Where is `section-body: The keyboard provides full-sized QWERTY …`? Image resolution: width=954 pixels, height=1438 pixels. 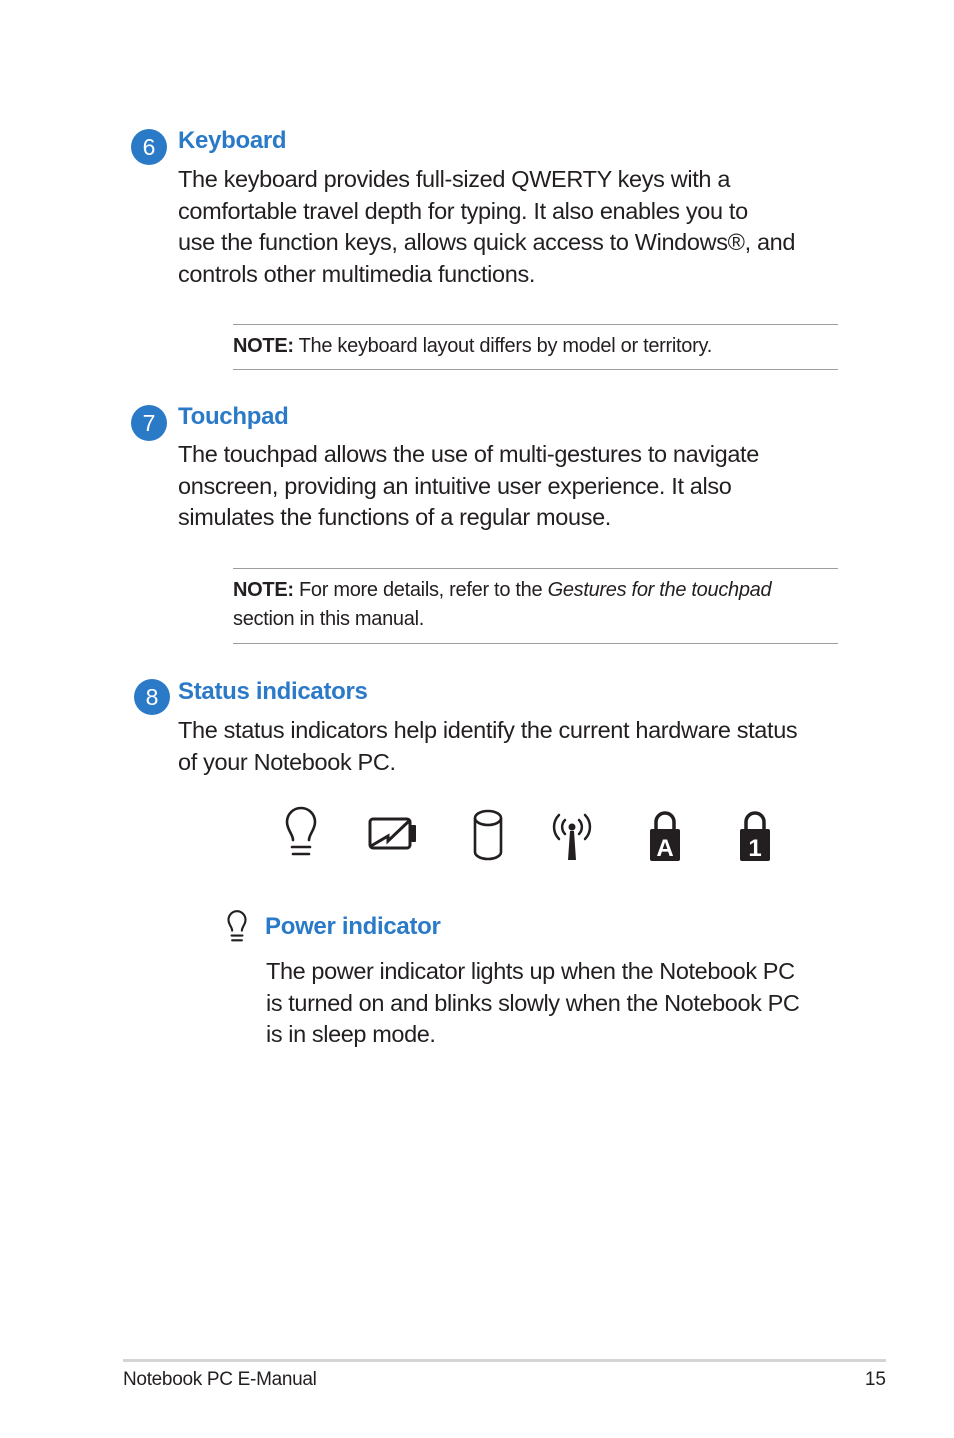
section-body: The keyboard provides full-sized QWERTY … is located at coordinates (508, 227).